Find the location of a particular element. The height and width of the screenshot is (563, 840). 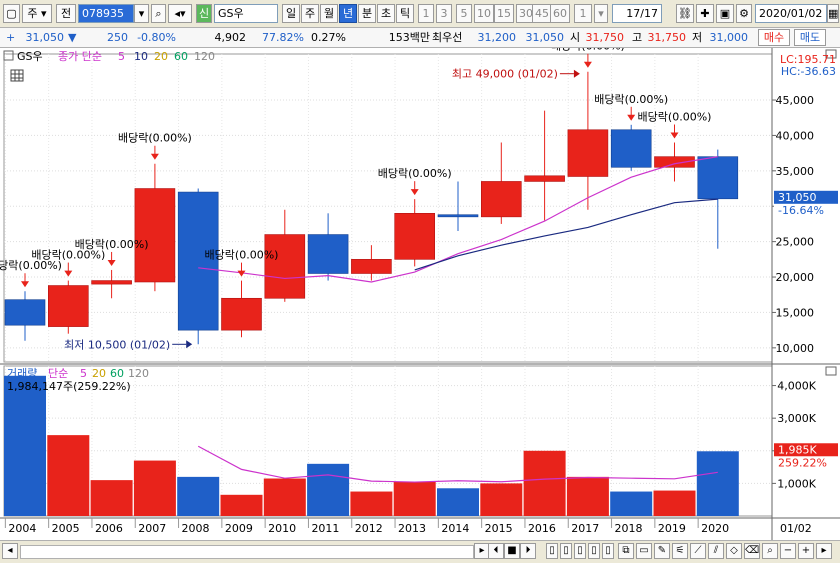

buy-button: 매수 is located at coordinates (774, 37).